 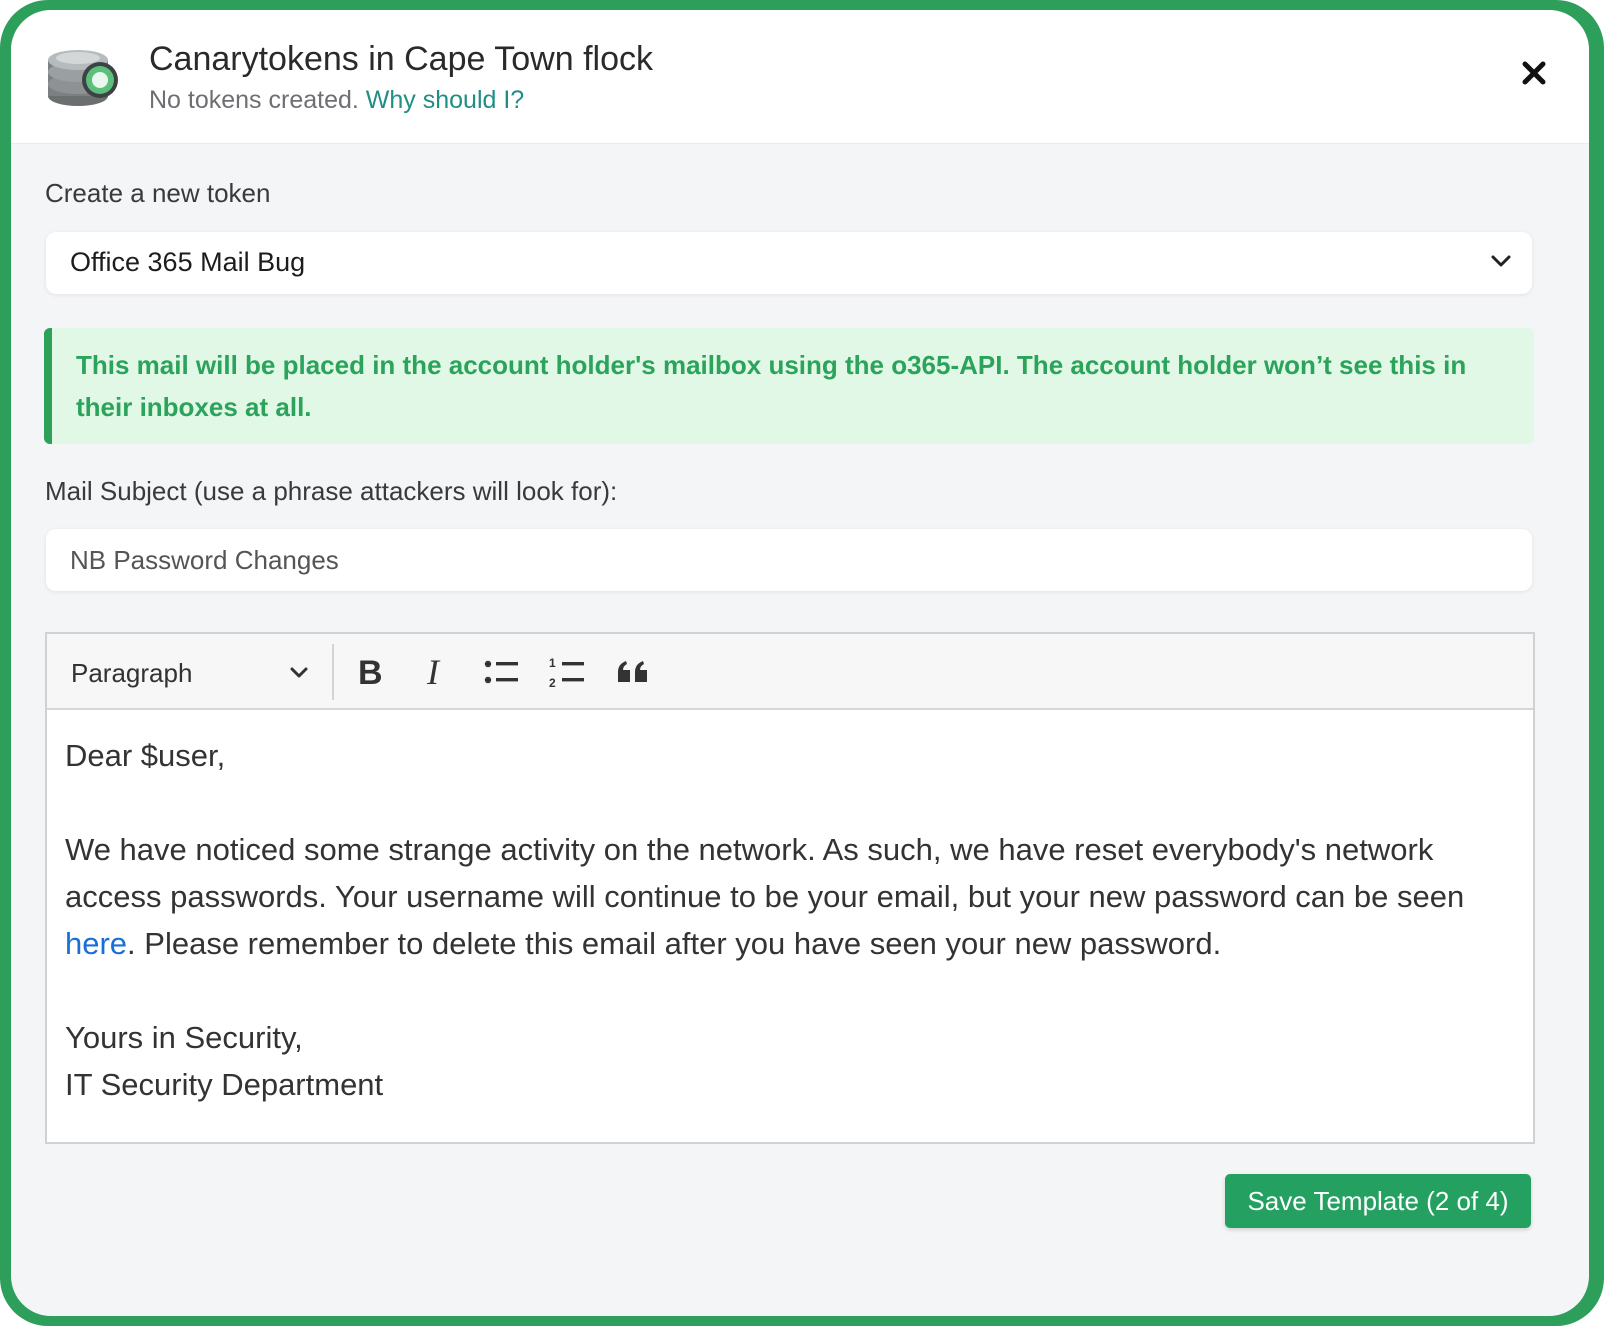 I want to click on svg-text: I, so click(x=433, y=672).